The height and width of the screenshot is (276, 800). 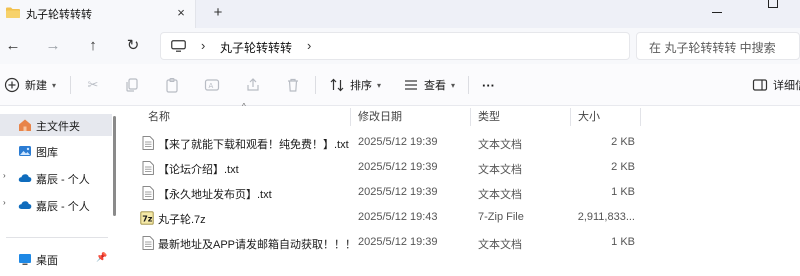 What do you see at coordinates (717, 12) in the screenshot?
I see `minimize-button` at bounding box center [717, 12].